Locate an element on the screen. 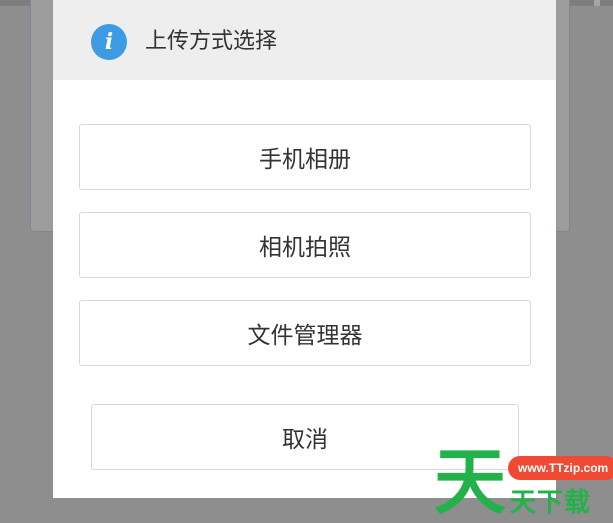  info-icon: i is located at coordinates (109, 42).